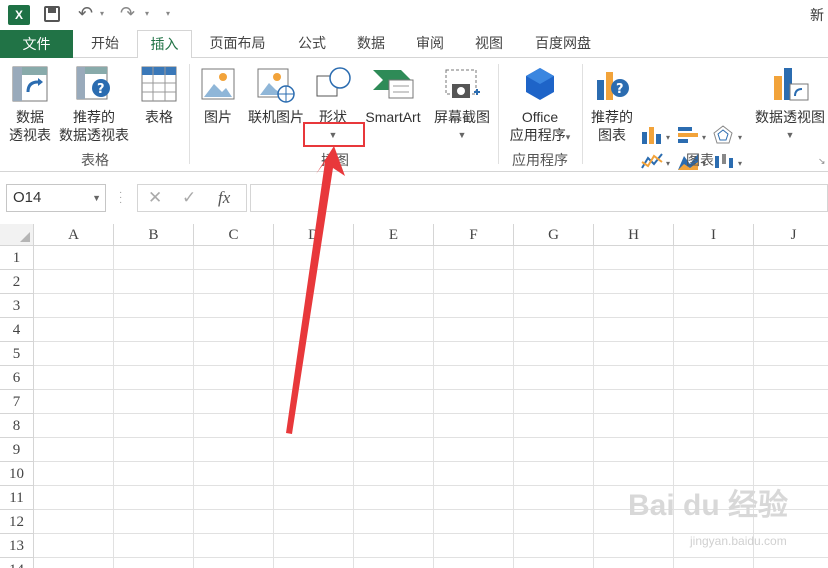 The height and width of the screenshot is (568, 828). Describe the element at coordinates (738, 541) in the screenshot. I see `watermark-url: jingyan.baidu.com` at that location.